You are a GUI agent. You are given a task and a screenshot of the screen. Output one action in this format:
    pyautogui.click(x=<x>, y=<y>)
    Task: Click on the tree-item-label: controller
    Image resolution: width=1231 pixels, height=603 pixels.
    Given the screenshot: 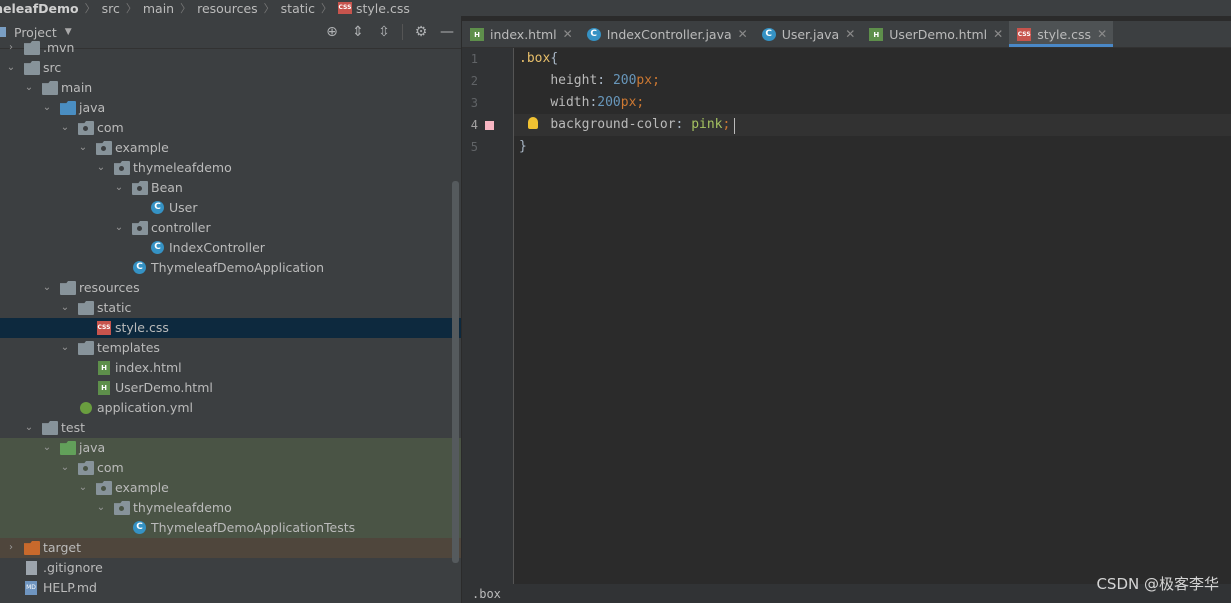 What is the action you would take?
    pyautogui.click(x=181, y=227)
    